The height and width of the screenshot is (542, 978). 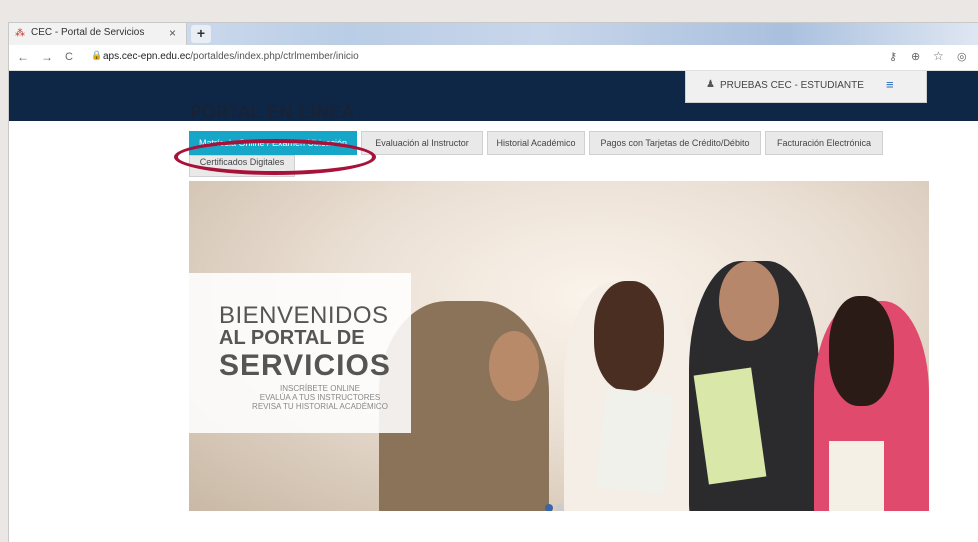 What do you see at coordinates (88, 32) in the screenshot?
I see `tab-title: CEC - Portal de Servicios` at bounding box center [88, 32].